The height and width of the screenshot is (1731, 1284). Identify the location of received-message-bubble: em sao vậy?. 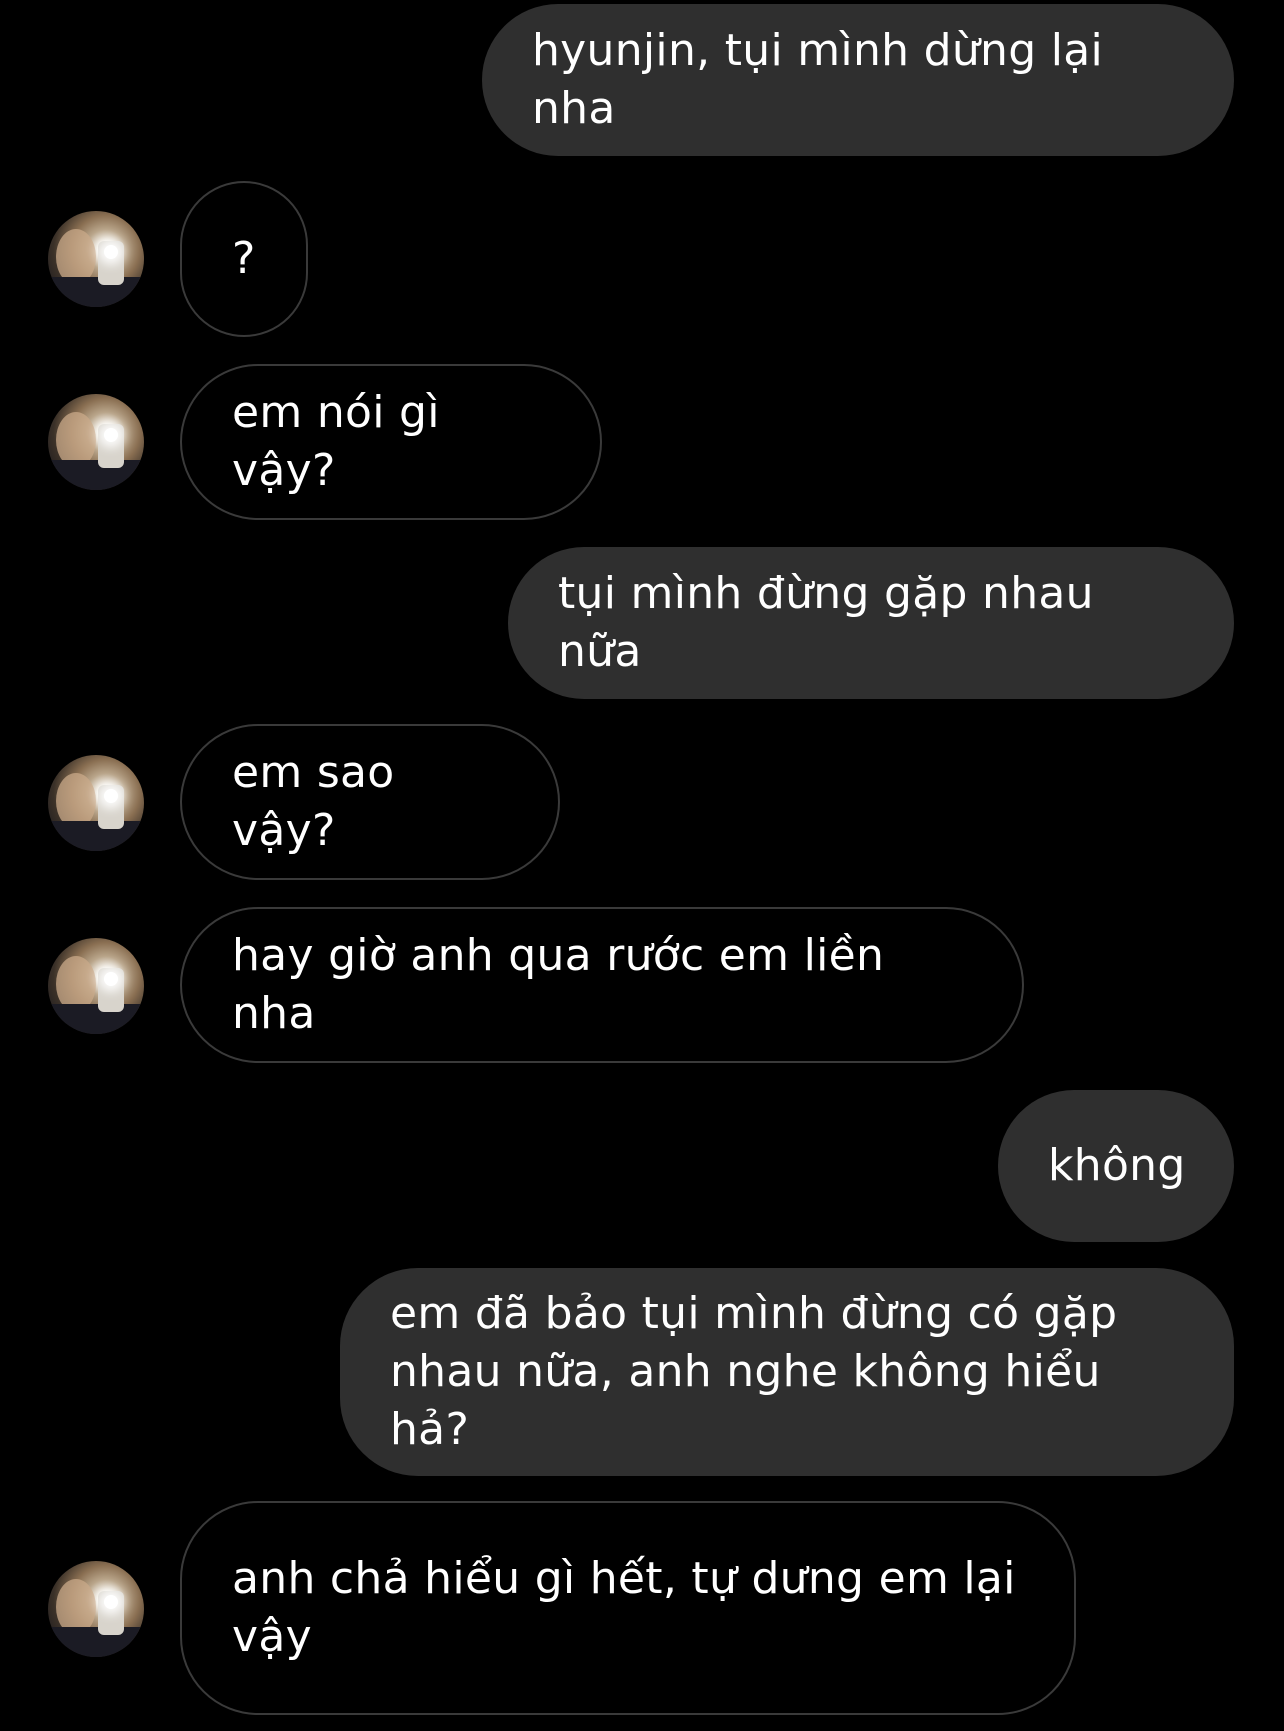
(370, 802).